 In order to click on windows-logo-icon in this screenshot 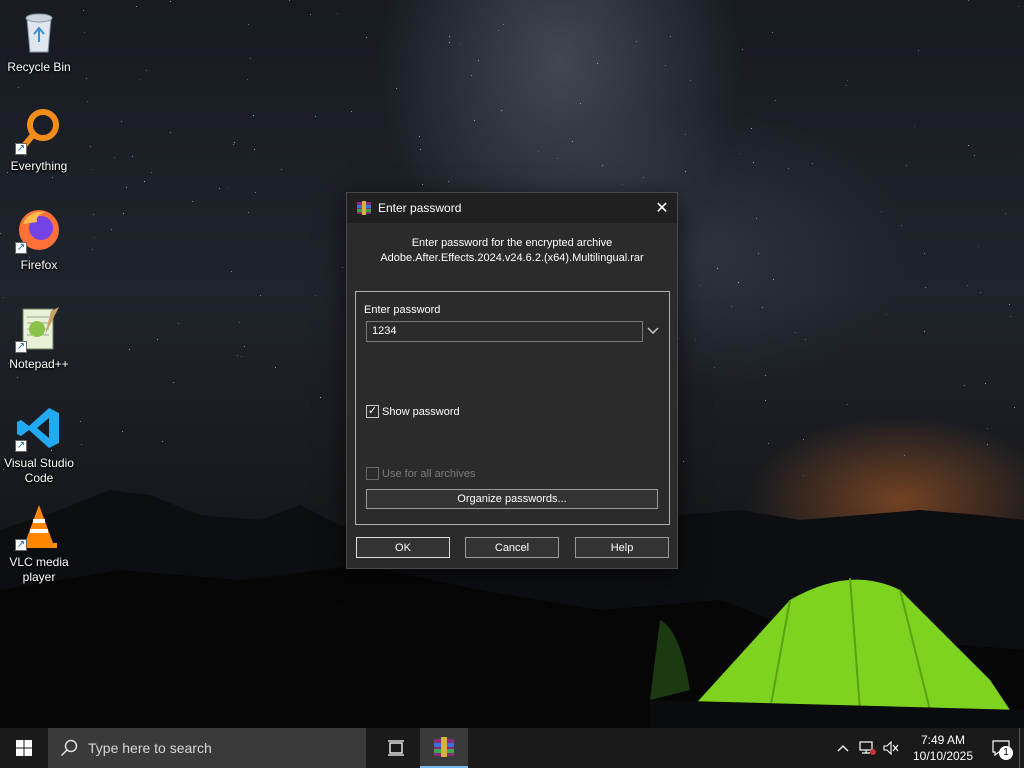, I will do `click(24, 748)`.